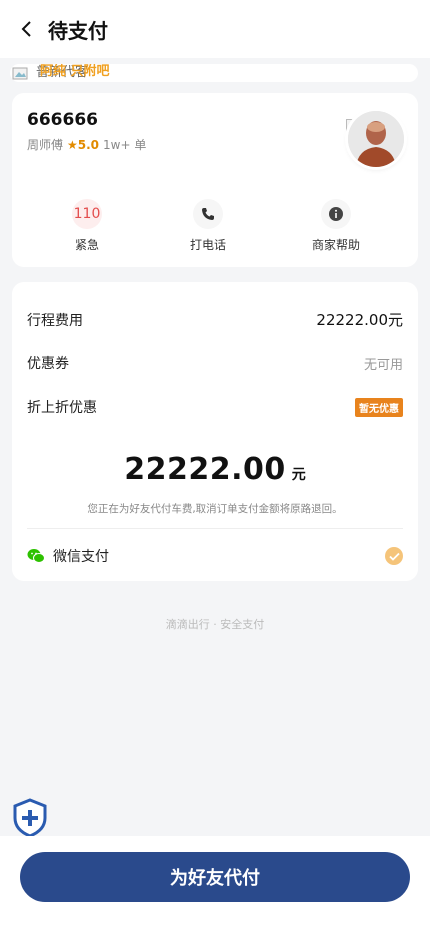  What do you see at coordinates (125, 145) in the screenshot?
I see `driver-orders: 1w+ 单` at bounding box center [125, 145].